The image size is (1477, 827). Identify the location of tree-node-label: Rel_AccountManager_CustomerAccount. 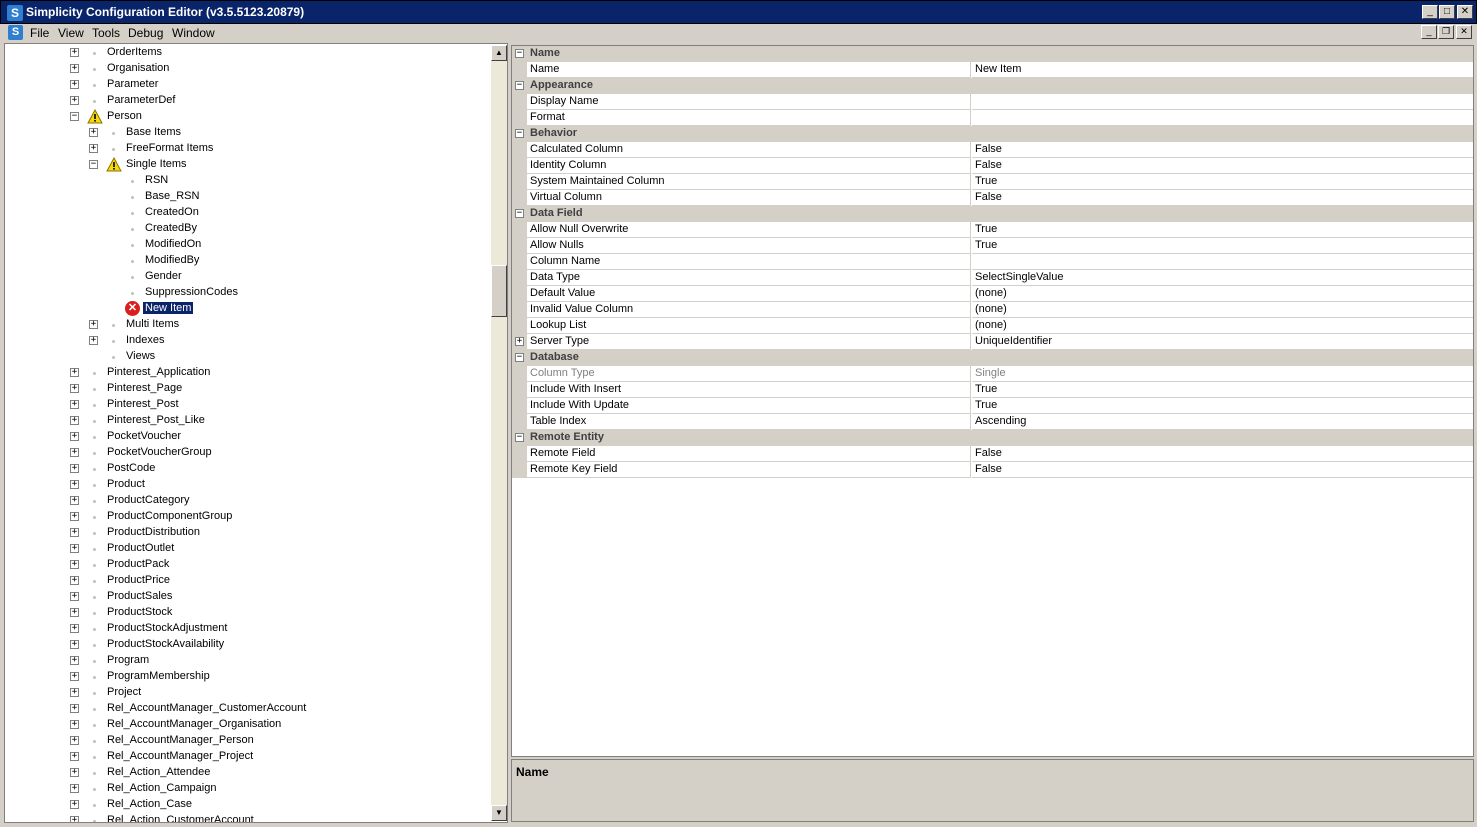
(206, 708).